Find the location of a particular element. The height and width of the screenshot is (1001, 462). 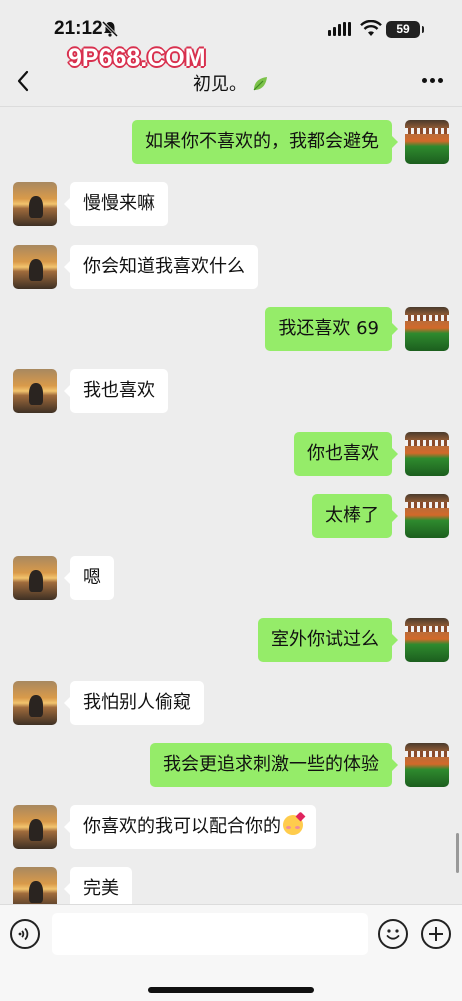

chat-title: 初见。 is located at coordinates (231, 83).